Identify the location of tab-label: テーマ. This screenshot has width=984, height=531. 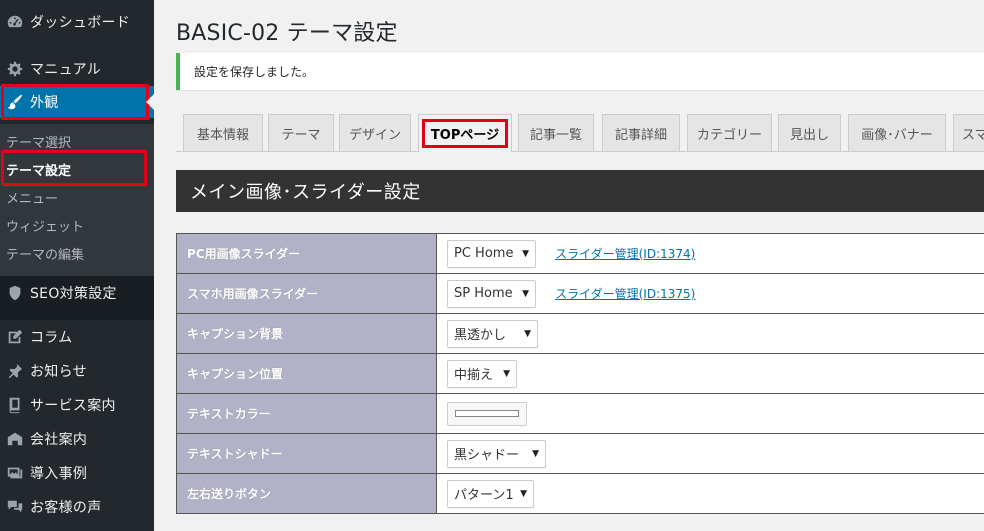
(301, 135).